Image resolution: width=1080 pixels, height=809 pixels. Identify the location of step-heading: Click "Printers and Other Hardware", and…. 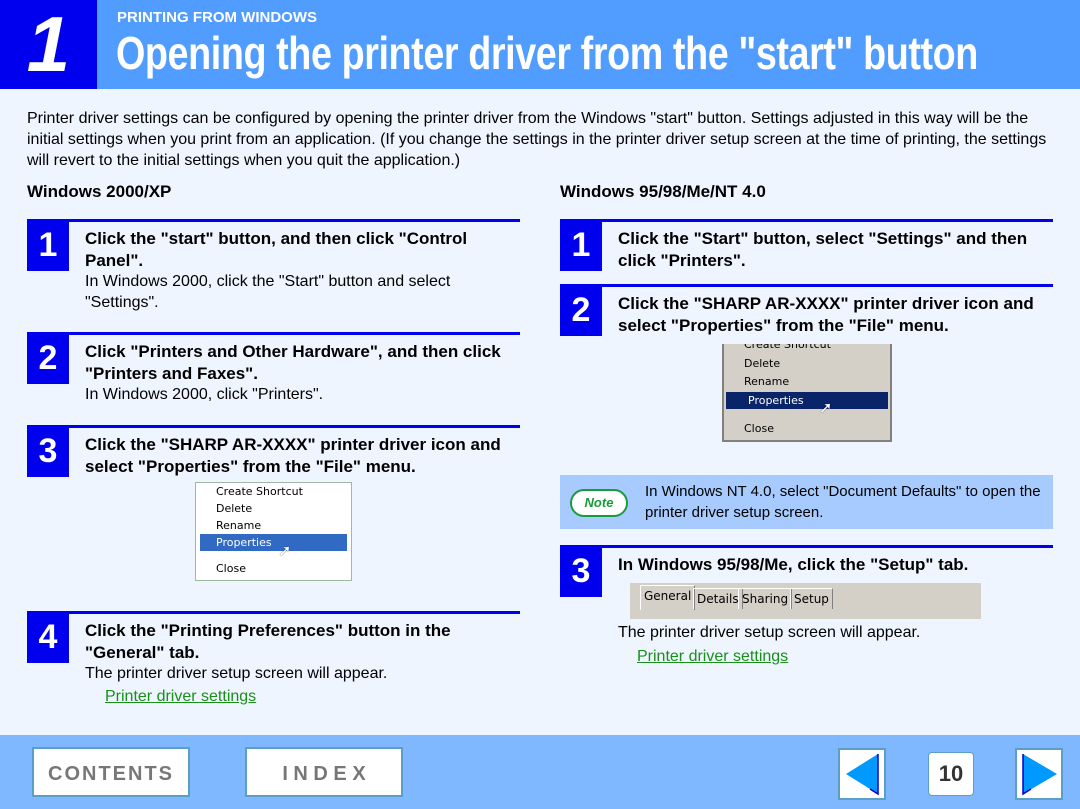
(293, 362).